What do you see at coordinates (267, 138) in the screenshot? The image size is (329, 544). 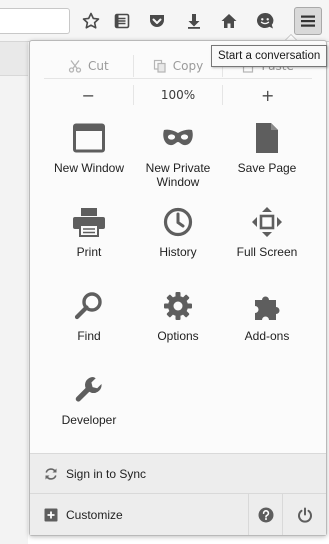 I see `page-icon` at bounding box center [267, 138].